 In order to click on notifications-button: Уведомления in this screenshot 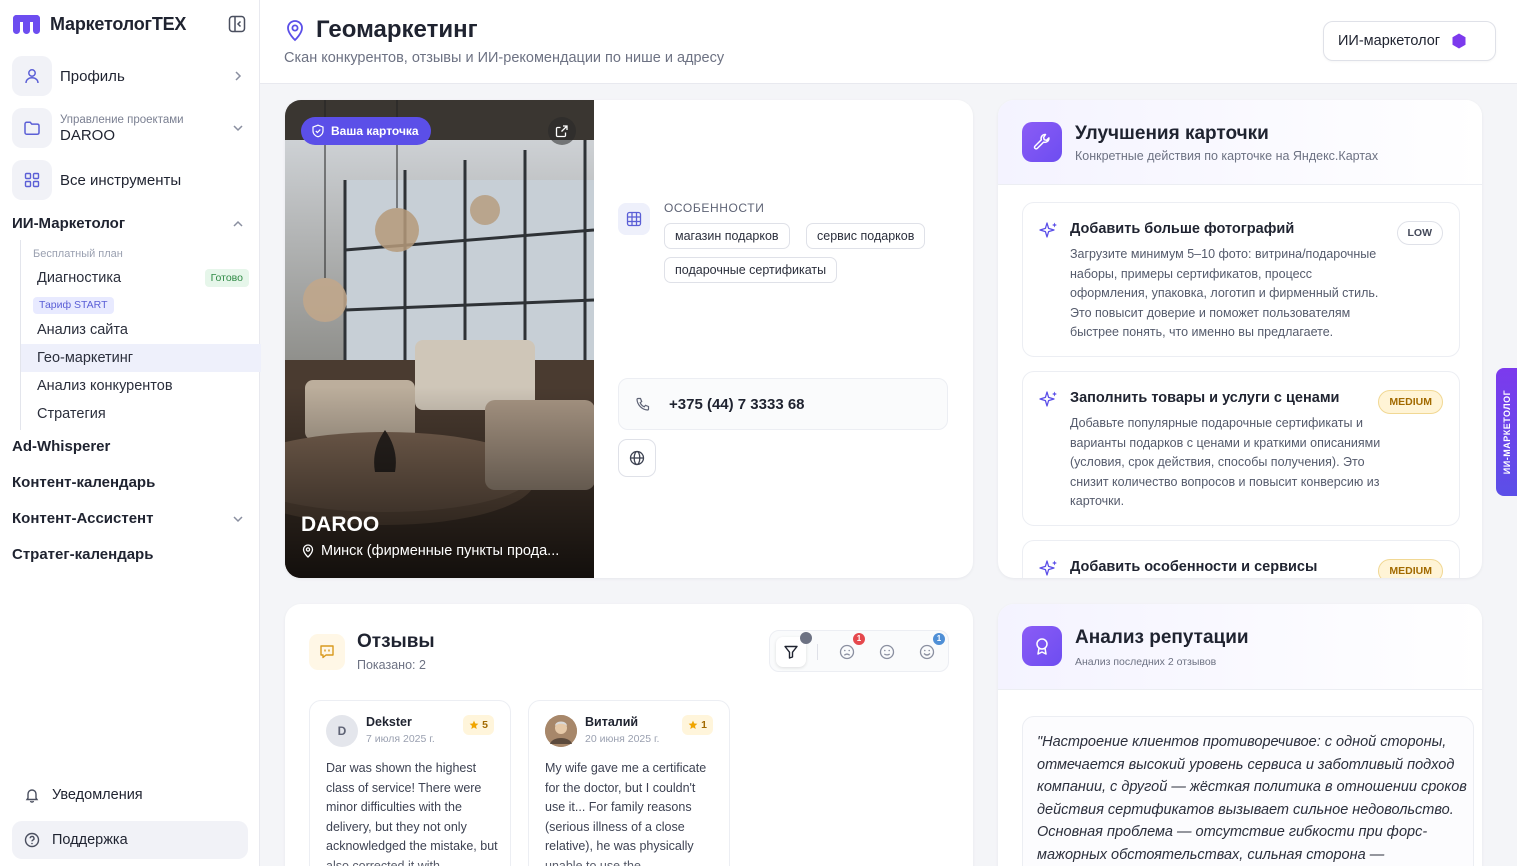, I will do `click(130, 795)`.